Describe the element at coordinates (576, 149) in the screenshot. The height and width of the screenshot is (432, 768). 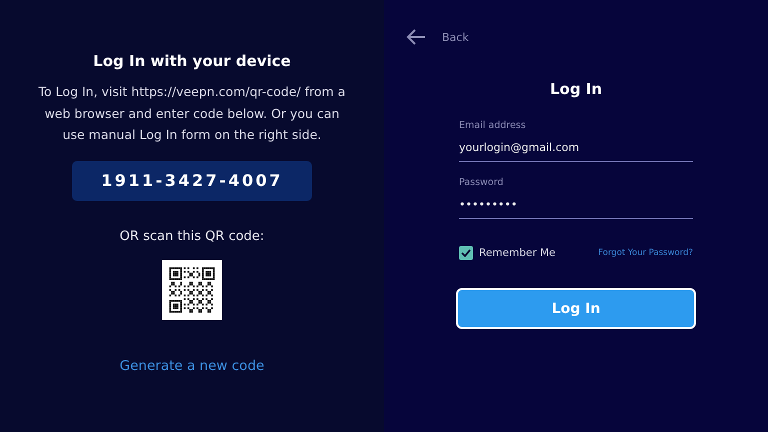
I see `input-field: yourlogin@gmail.com` at that location.